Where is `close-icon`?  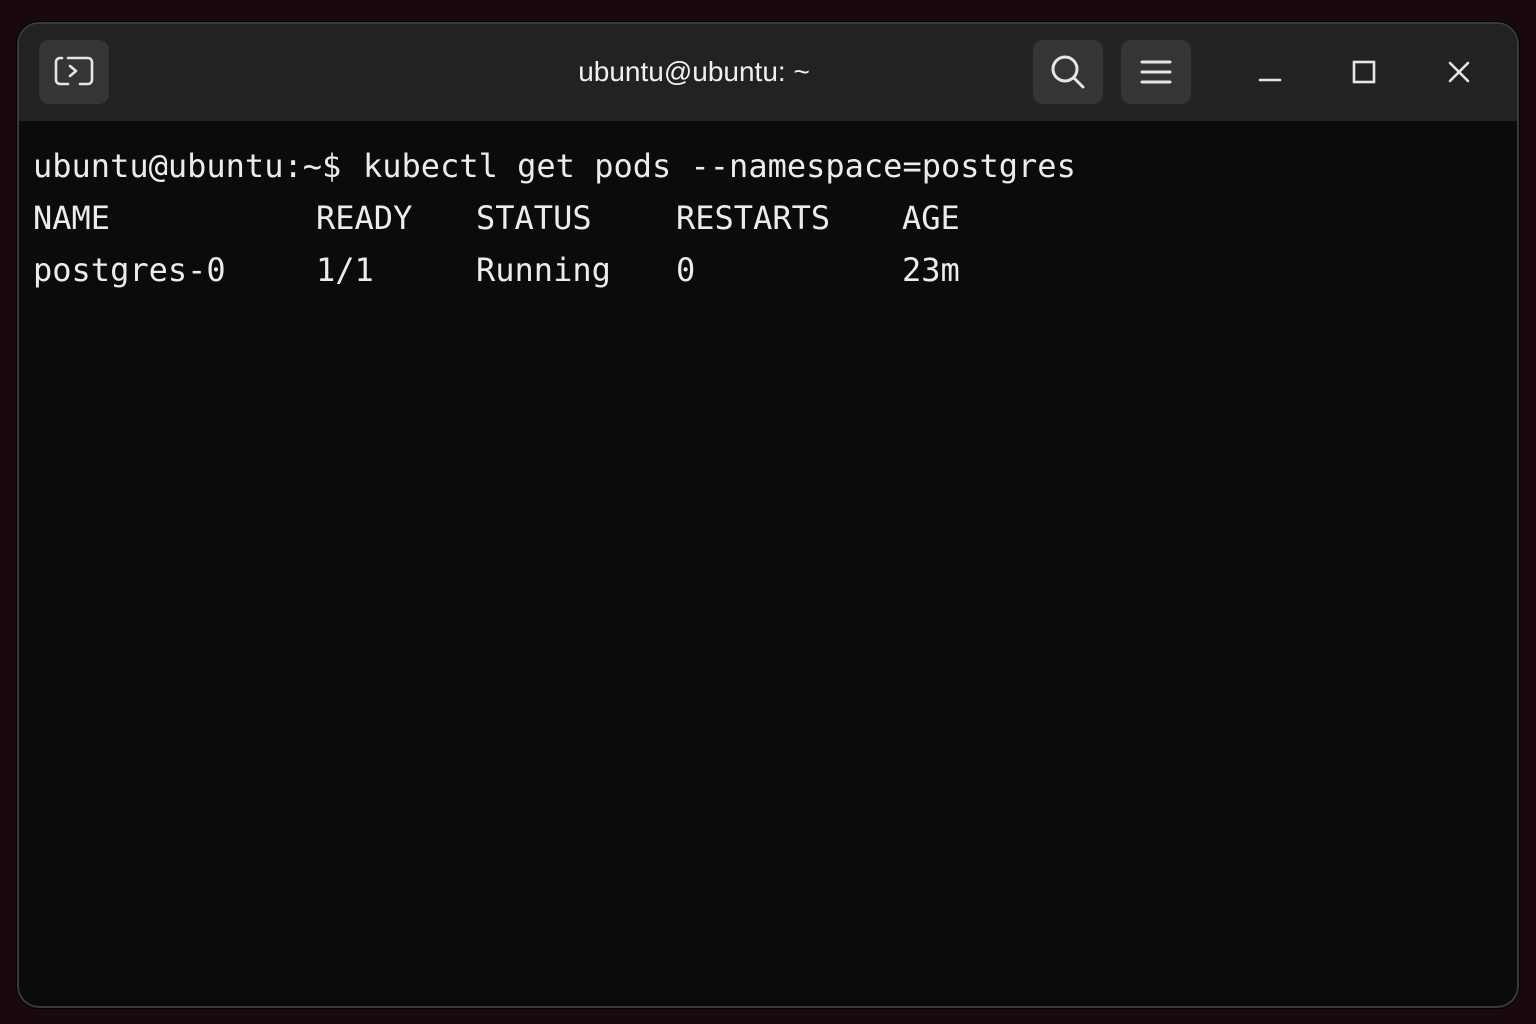
close-icon is located at coordinates (1459, 72).